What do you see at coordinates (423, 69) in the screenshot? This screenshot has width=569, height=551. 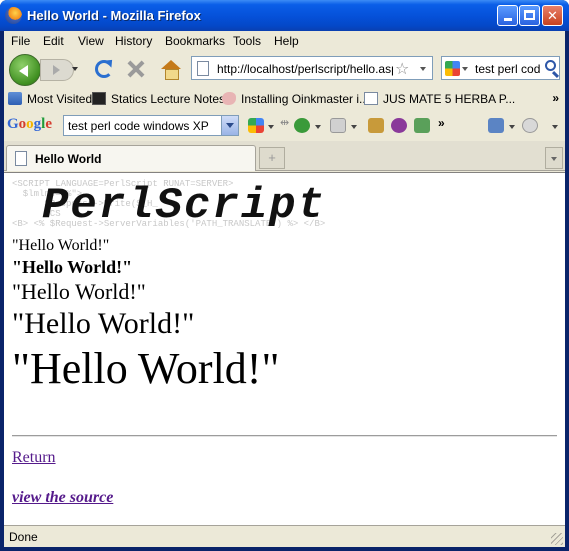 I see `url-dropdown-icon` at bounding box center [423, 69].